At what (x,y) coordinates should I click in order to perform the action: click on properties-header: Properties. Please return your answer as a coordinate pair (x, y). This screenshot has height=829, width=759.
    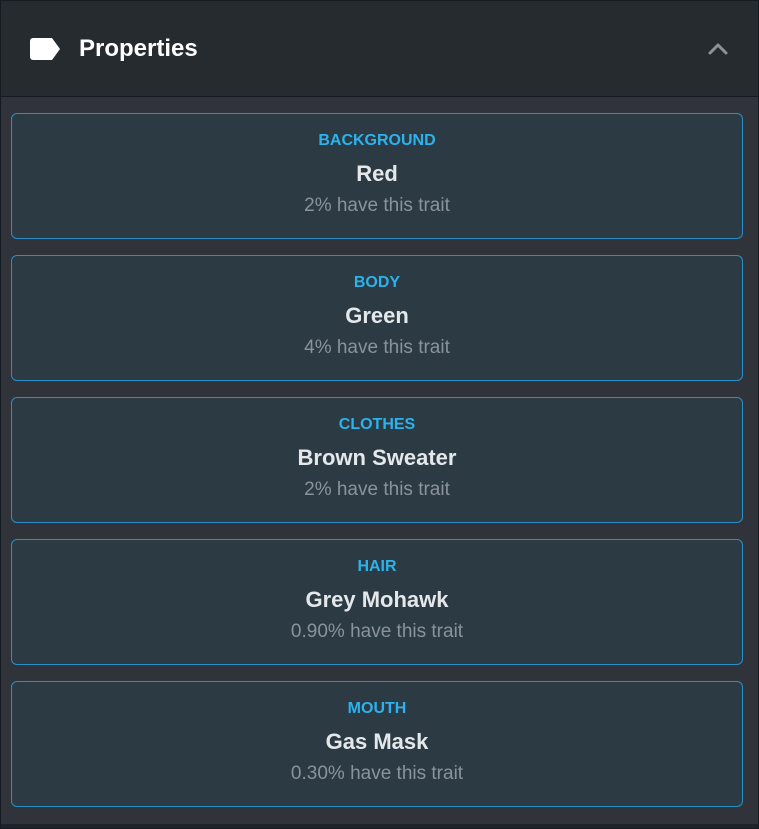
    Looking at the image, I should click on (379, 49).